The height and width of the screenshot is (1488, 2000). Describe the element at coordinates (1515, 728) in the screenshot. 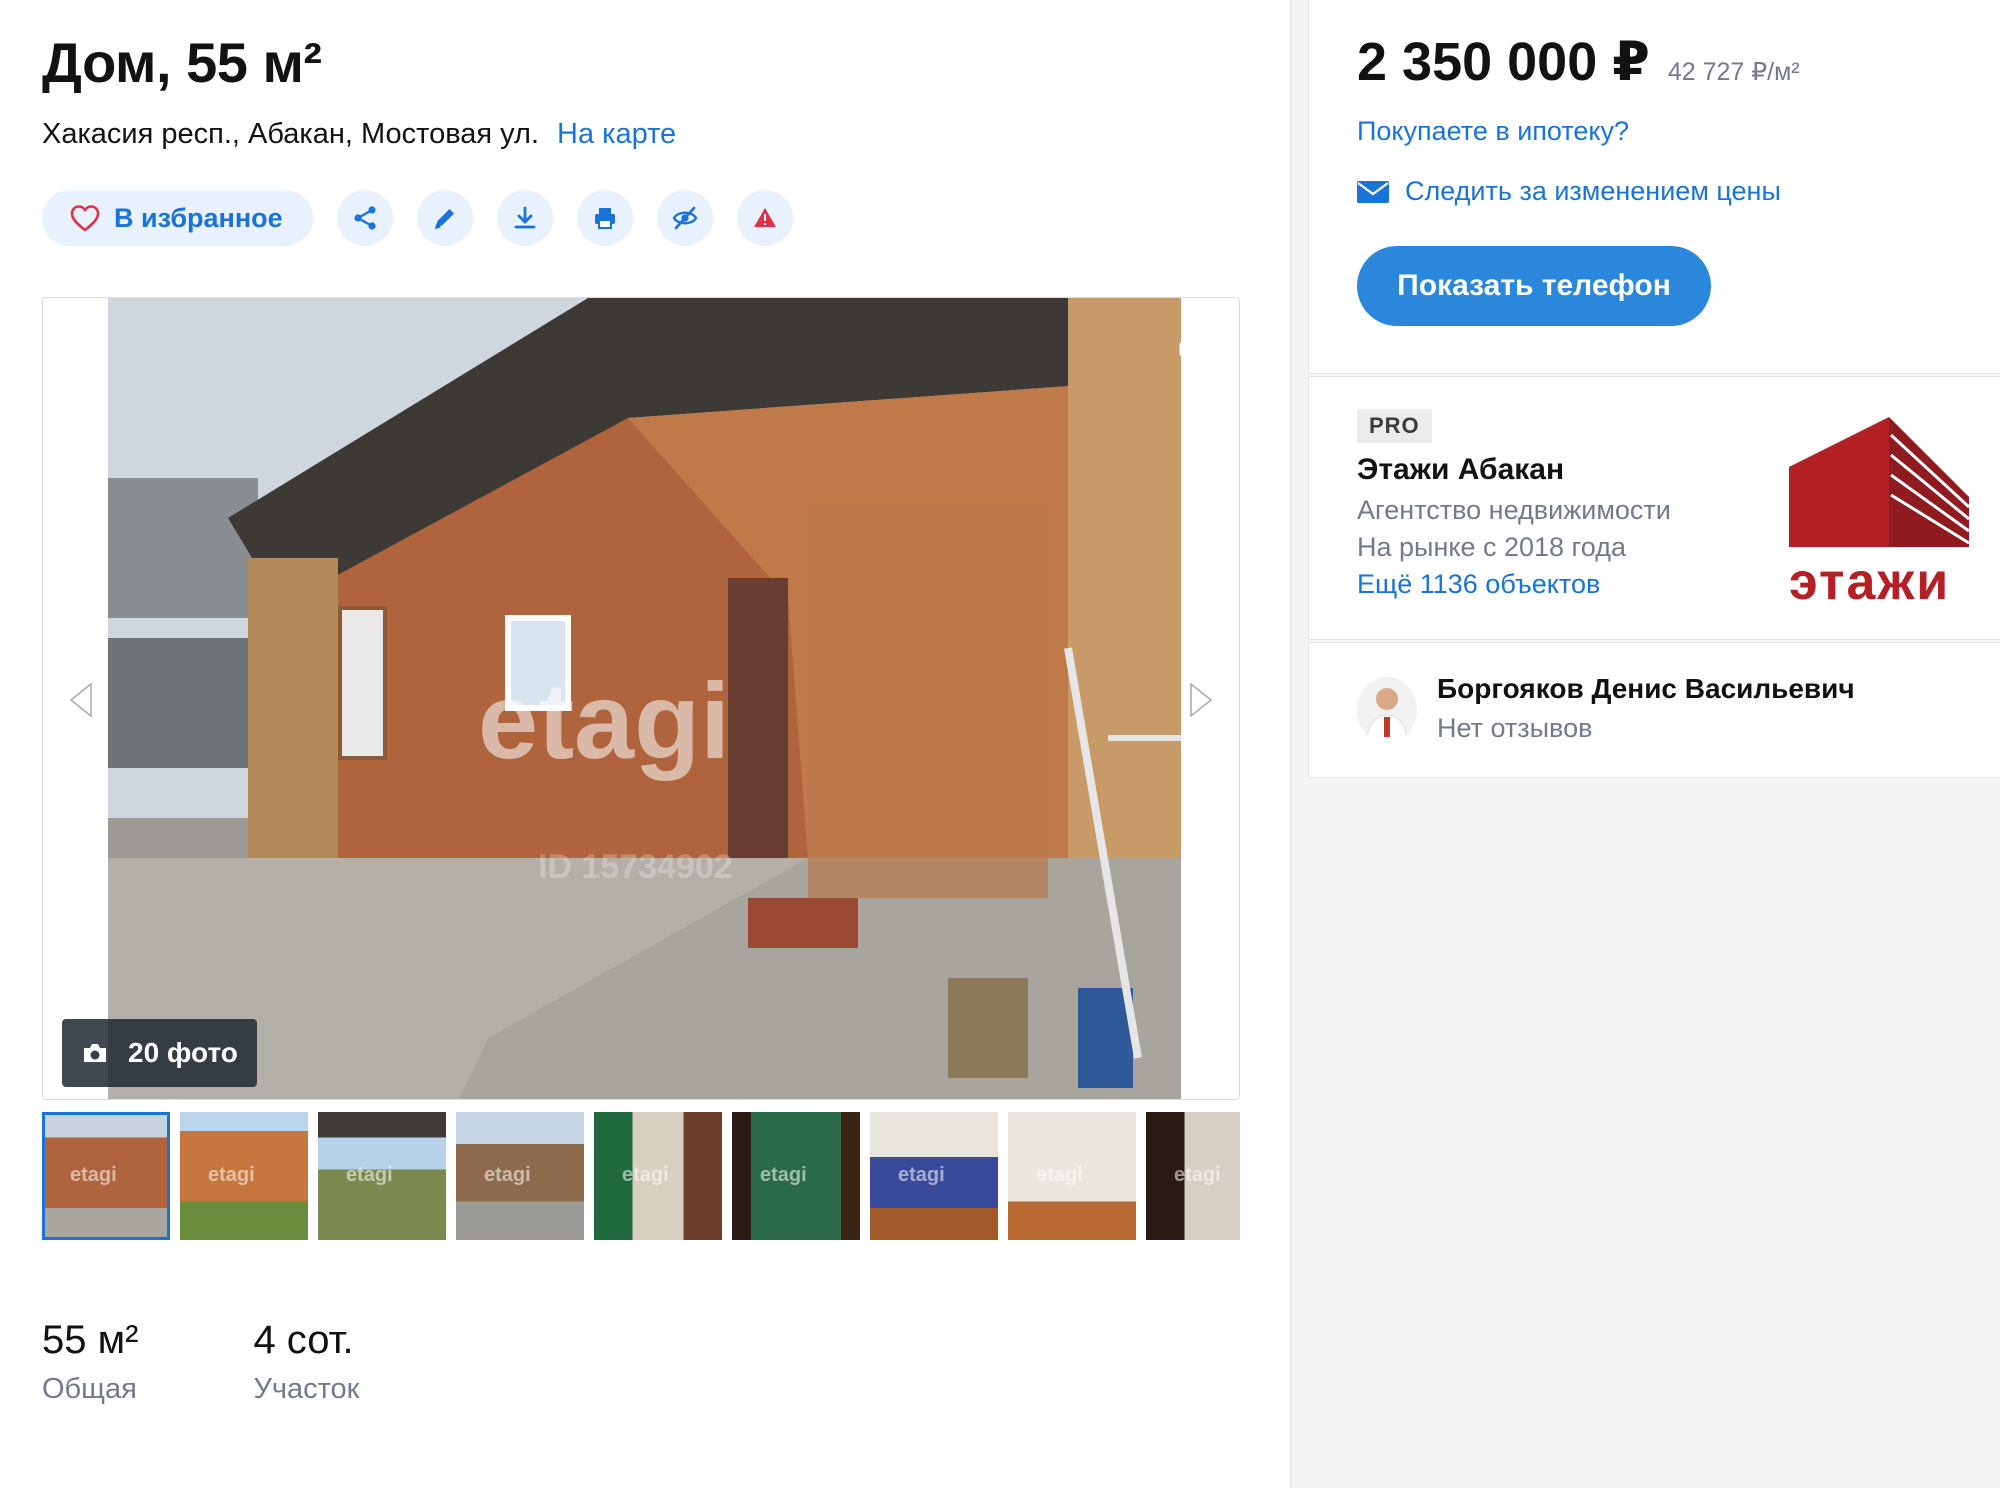

I see `agent-reviews: Нет отзывов` at that location.